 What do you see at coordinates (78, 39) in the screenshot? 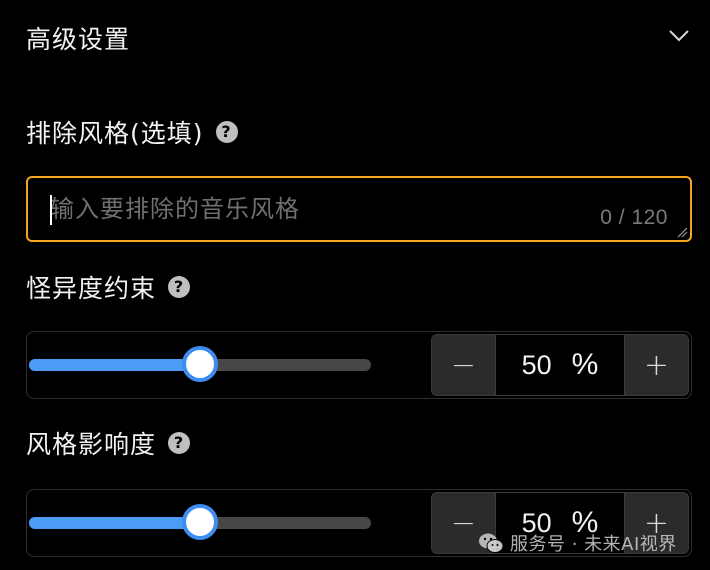
I see `section-title: 高级设置` at bounding box center [78, 39].